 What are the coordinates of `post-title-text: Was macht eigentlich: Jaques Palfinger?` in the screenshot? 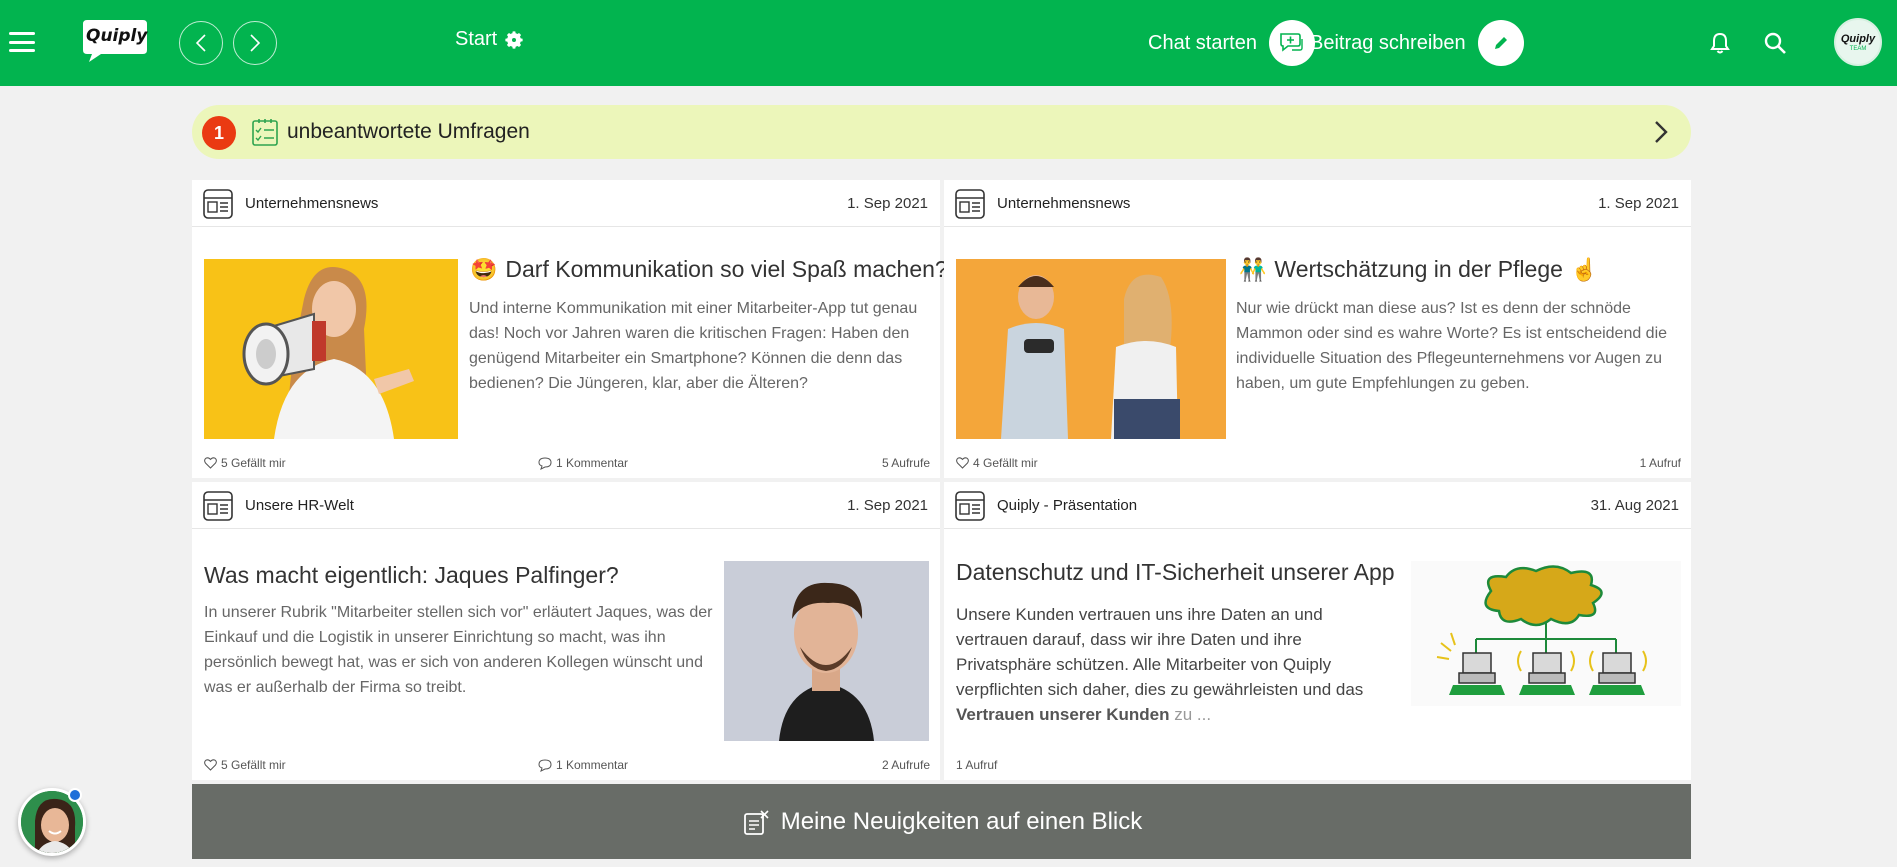 It's located at (411, 575).